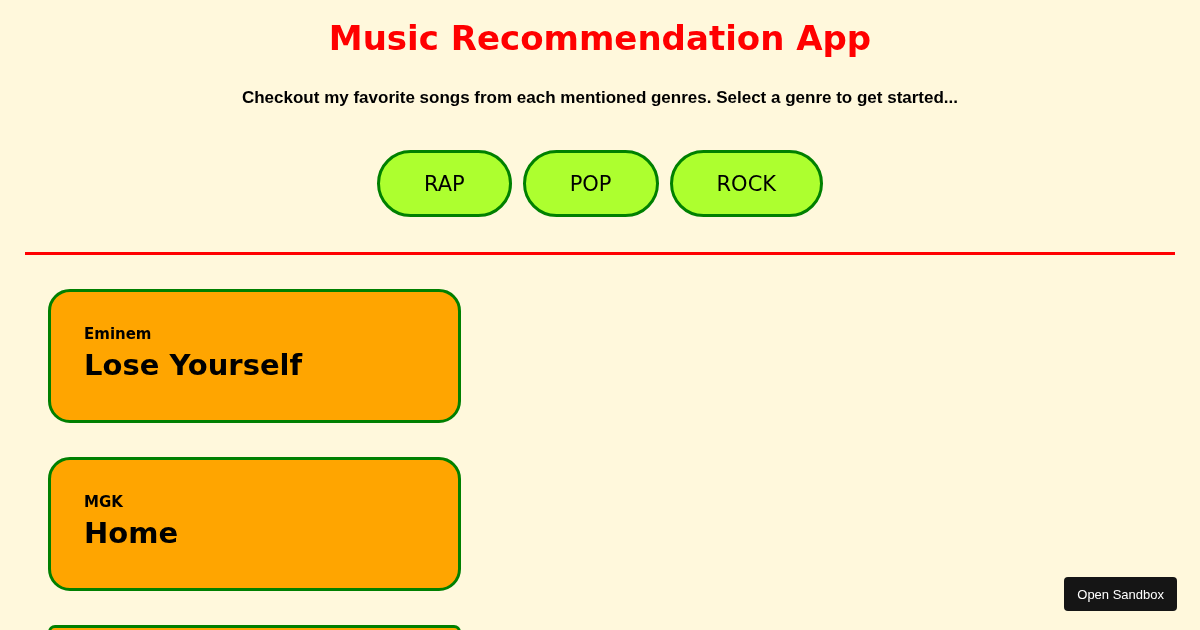  Describe the element at coordinates (600, 38) in the screenshot. I see `app-title: Music Recommendation App` at that location.